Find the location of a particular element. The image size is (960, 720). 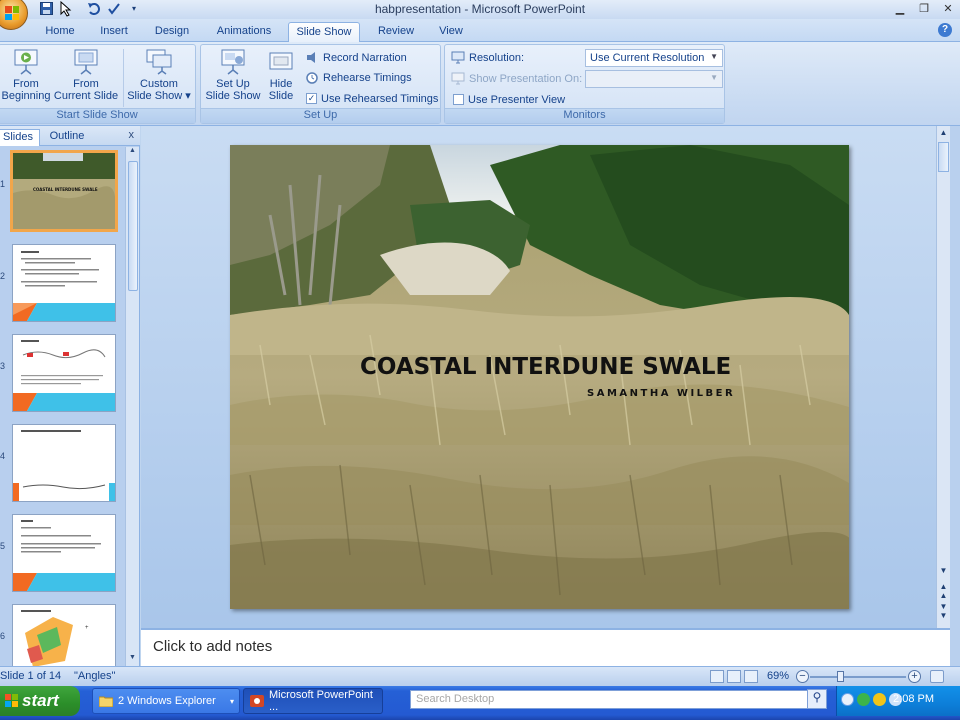

minimize-icon: ▁ is located at coordinates (900, 8).